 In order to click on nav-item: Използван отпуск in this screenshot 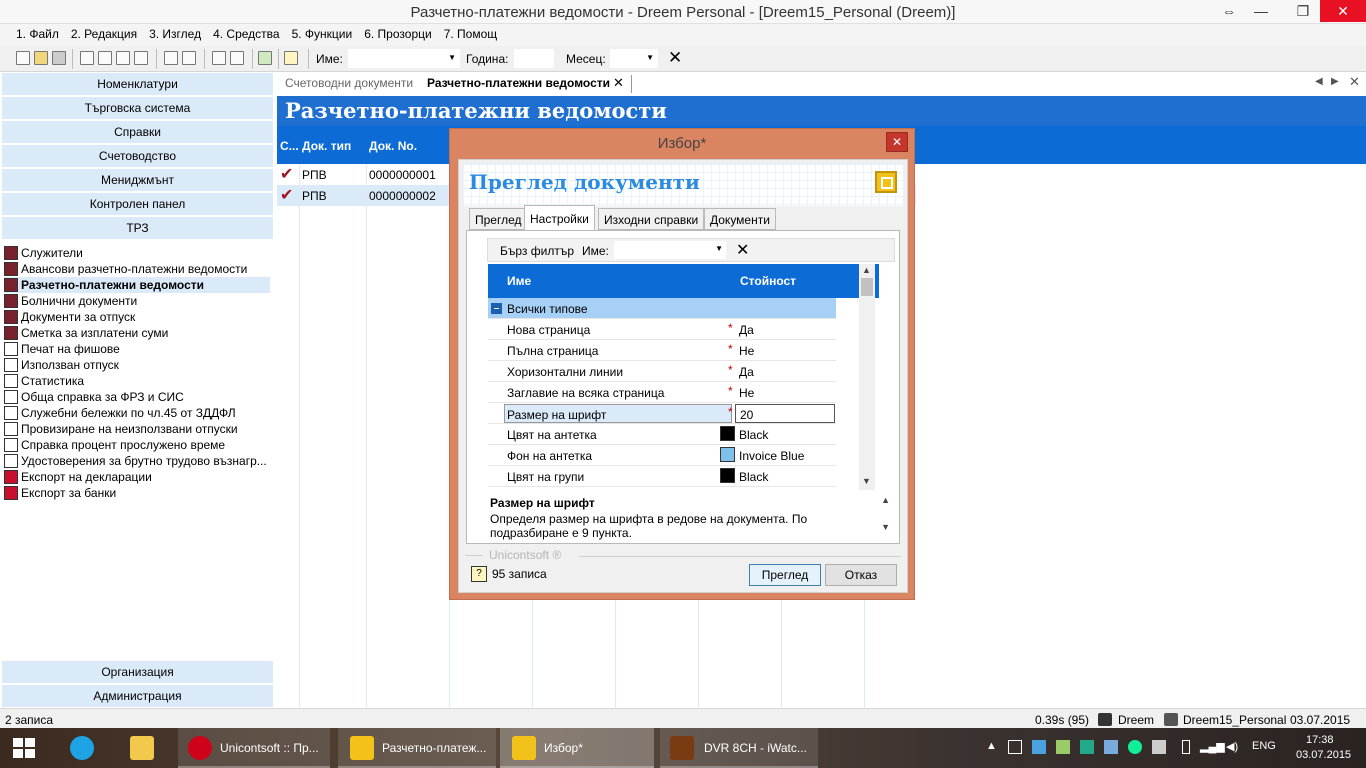, I will do `click(137, 365)`.